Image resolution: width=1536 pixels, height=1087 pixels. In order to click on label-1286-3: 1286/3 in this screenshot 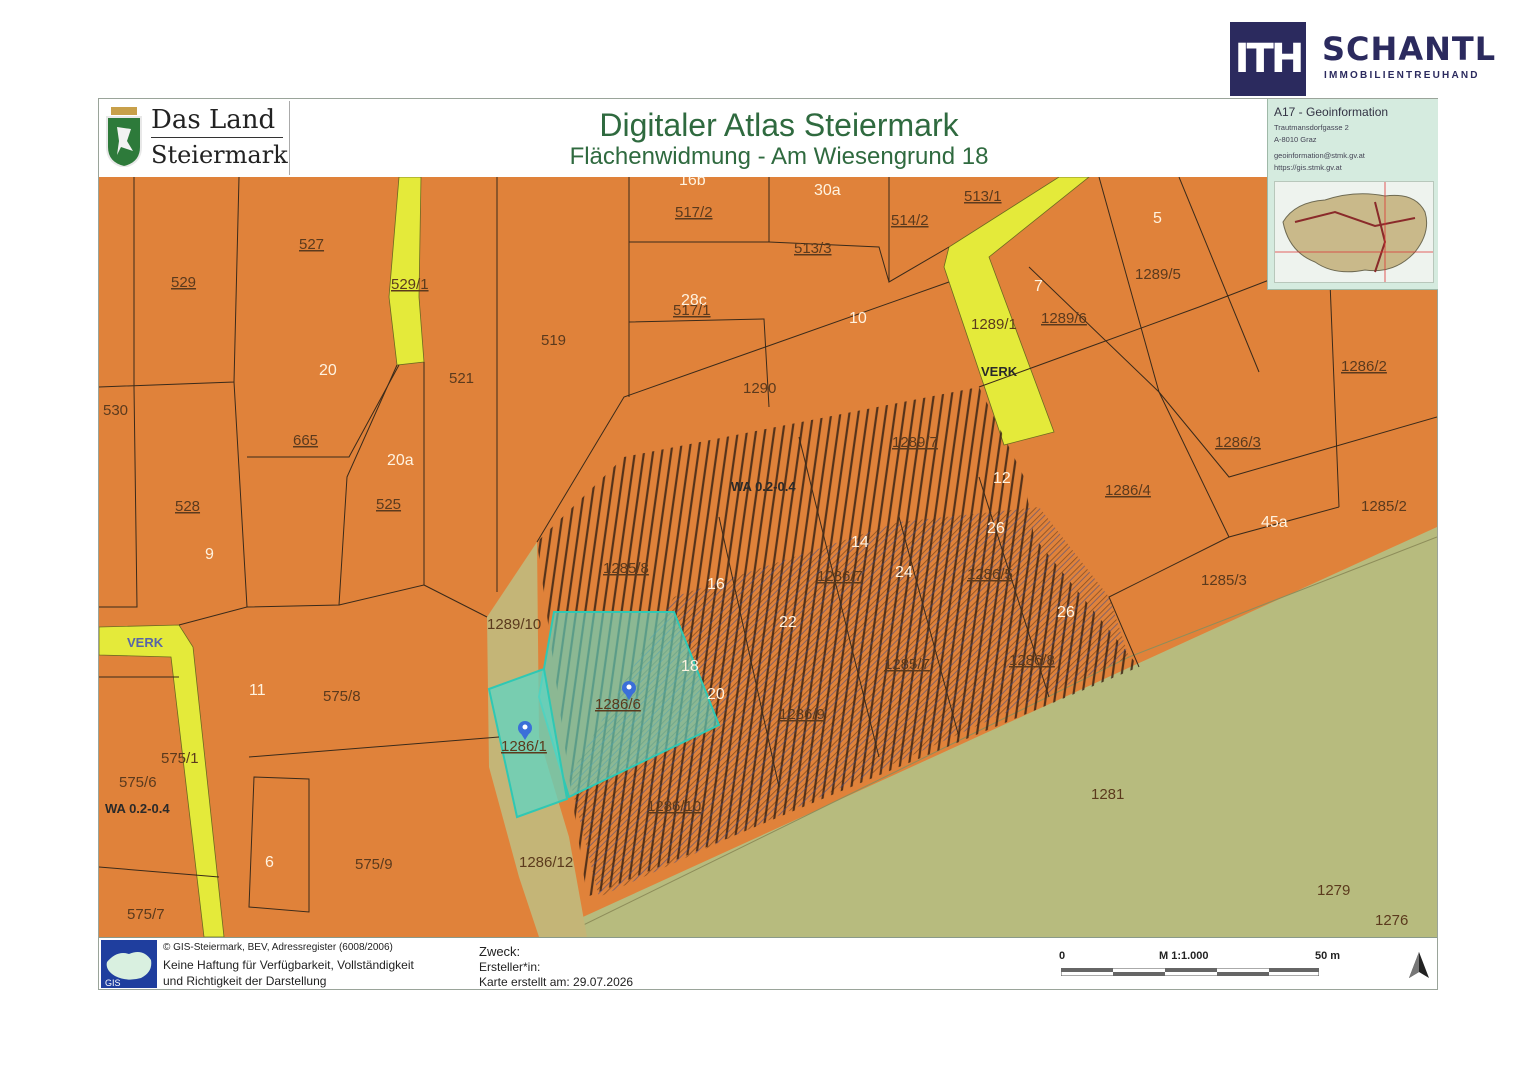, I will do `click(1238, 442)`.